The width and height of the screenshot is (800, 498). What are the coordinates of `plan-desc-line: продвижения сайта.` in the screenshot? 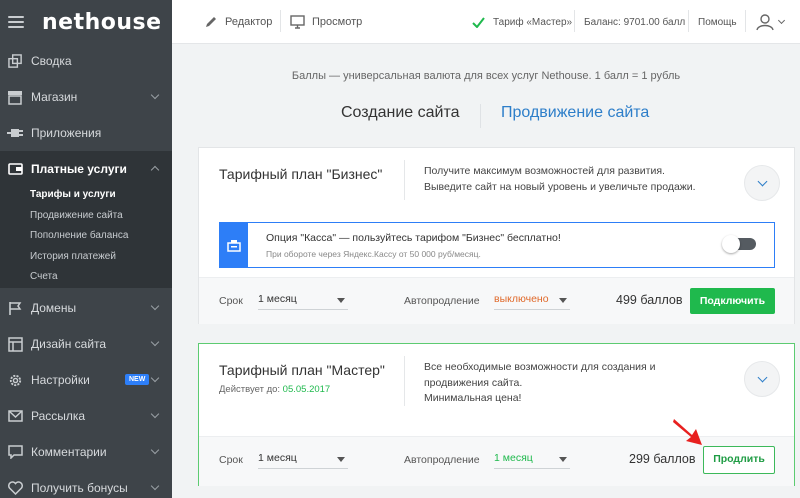 It's located at (473, 382).